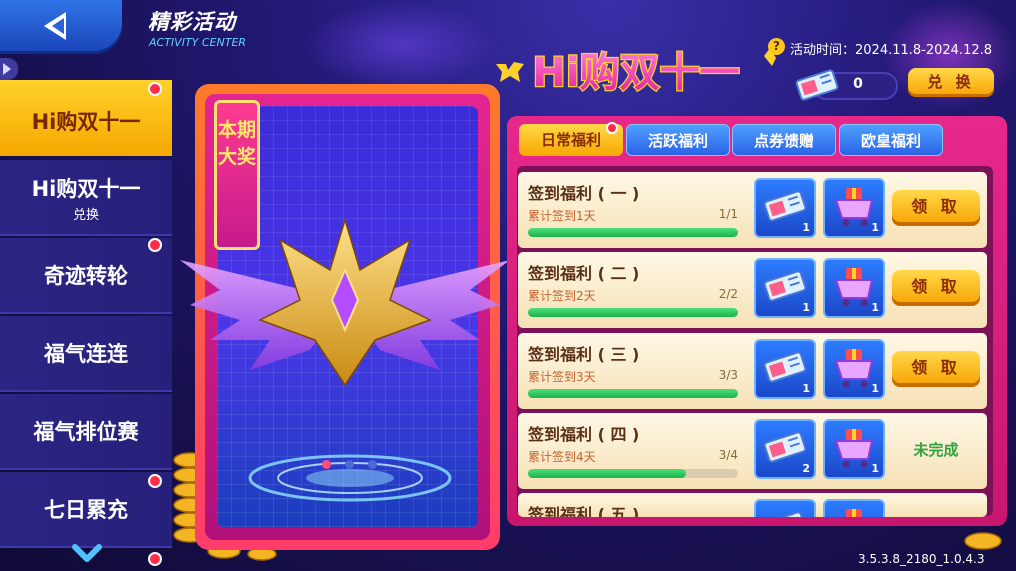 This screenshot has height=571, width=1016. I want to click on back-arrow-icon, so click(55, 26).